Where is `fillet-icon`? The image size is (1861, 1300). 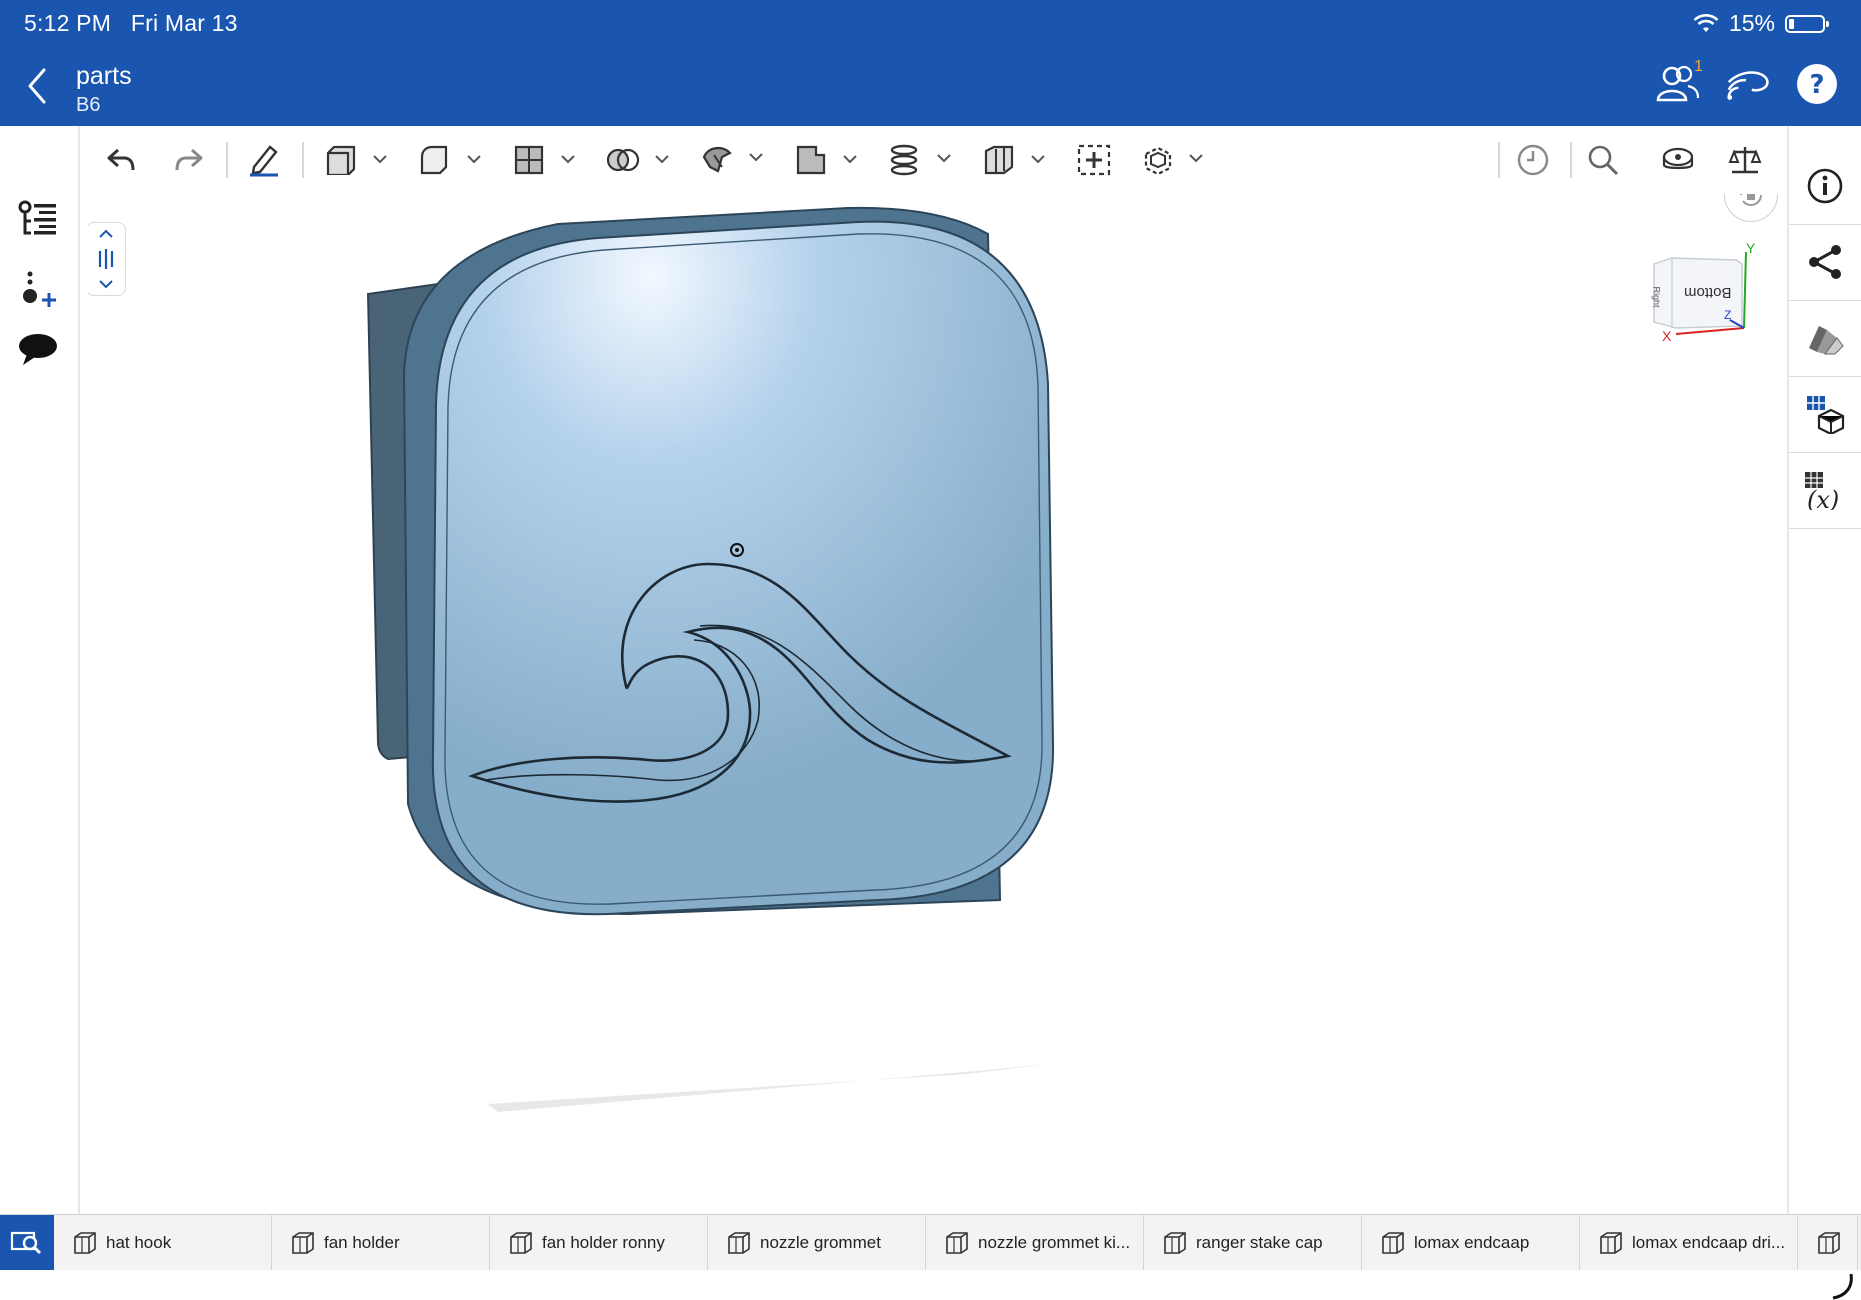
fillet-icon is located at coordinates (450, 160).